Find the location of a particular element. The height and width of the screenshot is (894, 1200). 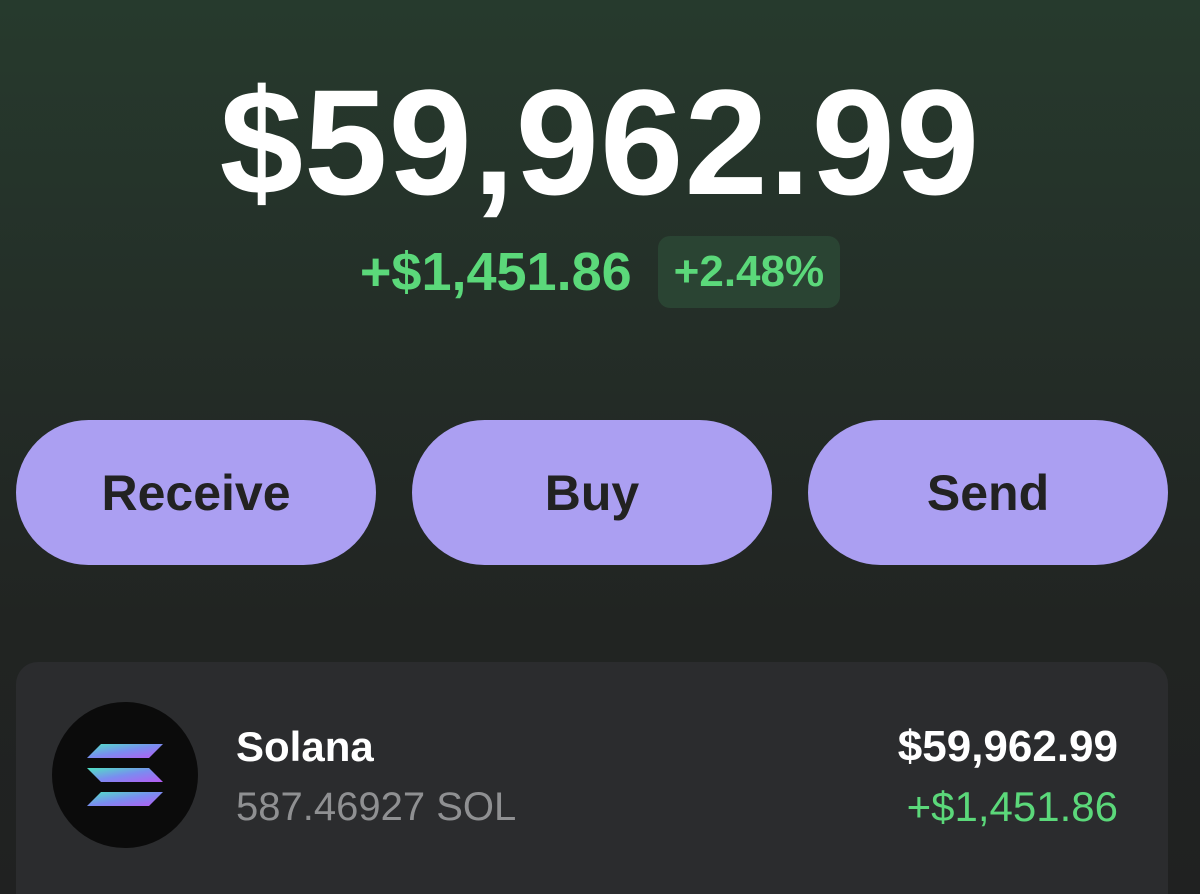

portfolio-balance: $59,962.99 is located at coordinates (600, 142).